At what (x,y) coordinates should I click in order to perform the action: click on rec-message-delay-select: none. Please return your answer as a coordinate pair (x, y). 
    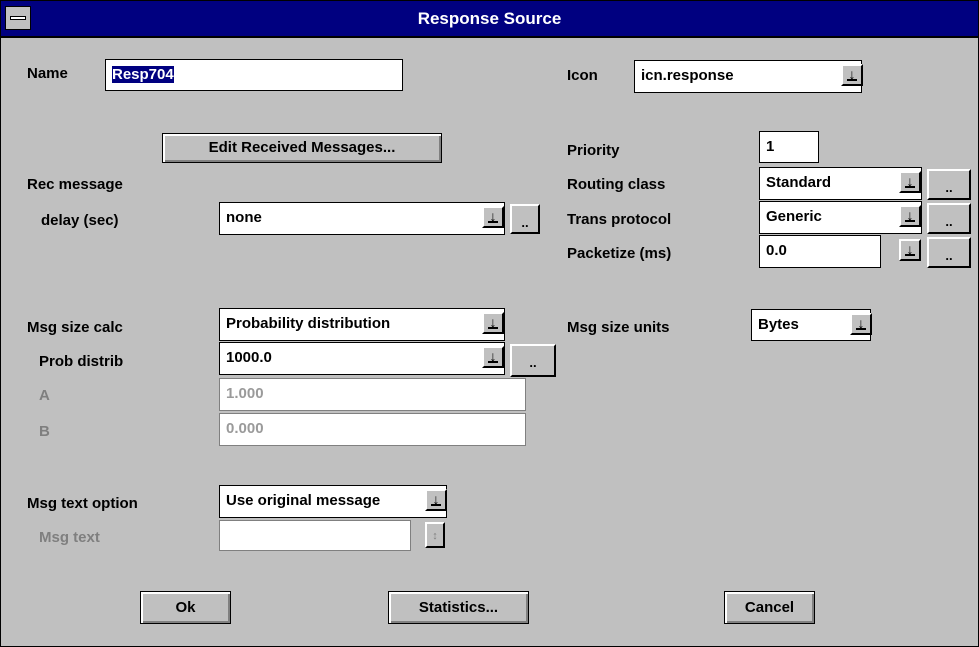
    Looking at the image, I should click on (362, 218).